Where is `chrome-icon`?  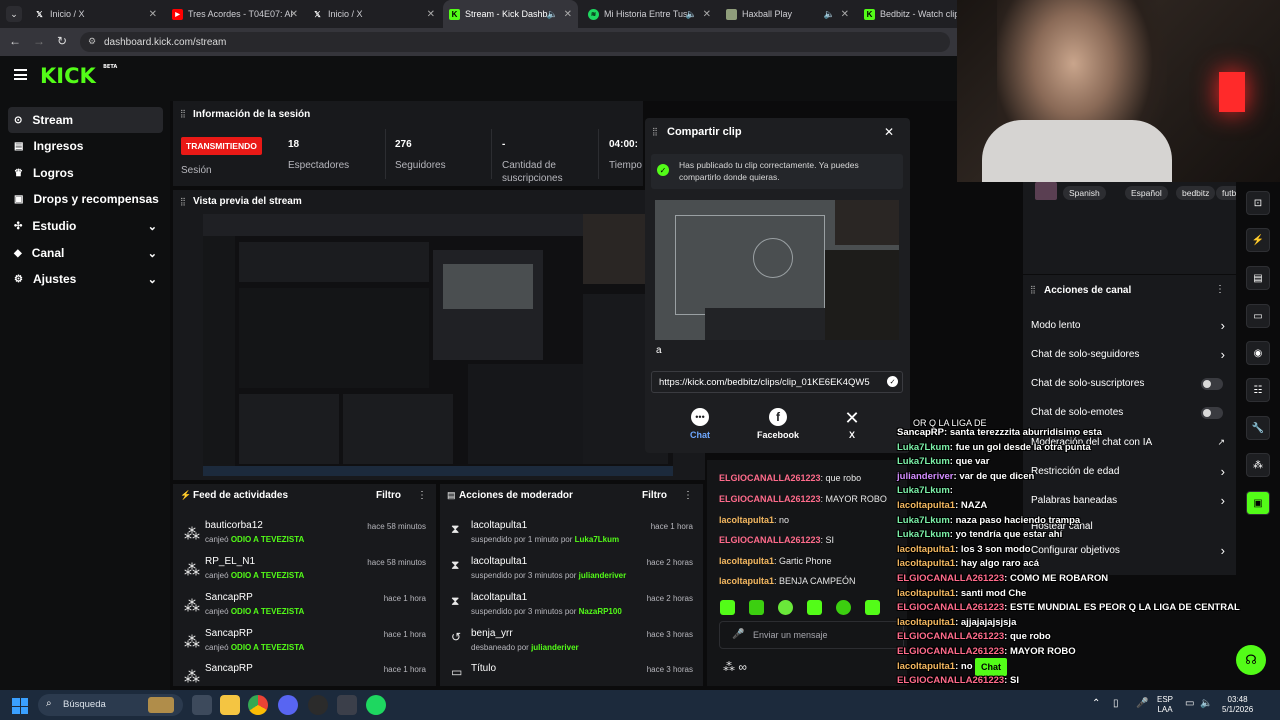 chrome-icon is located at coordinates (258, 705).